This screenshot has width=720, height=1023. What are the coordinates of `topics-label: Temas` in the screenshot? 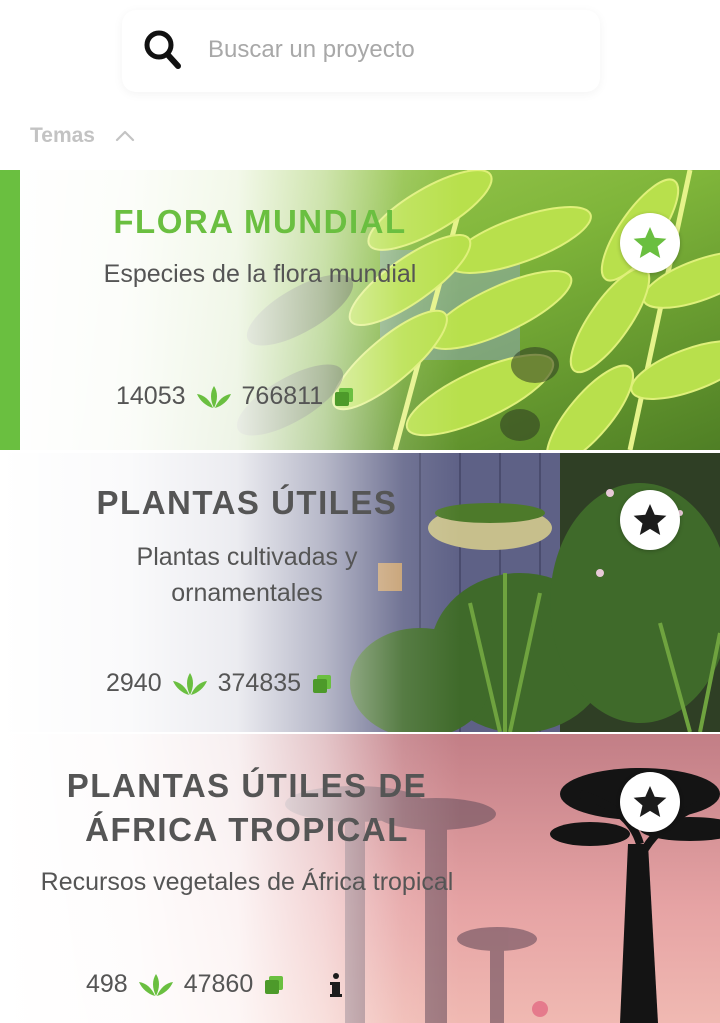 It's located at (62, 135).